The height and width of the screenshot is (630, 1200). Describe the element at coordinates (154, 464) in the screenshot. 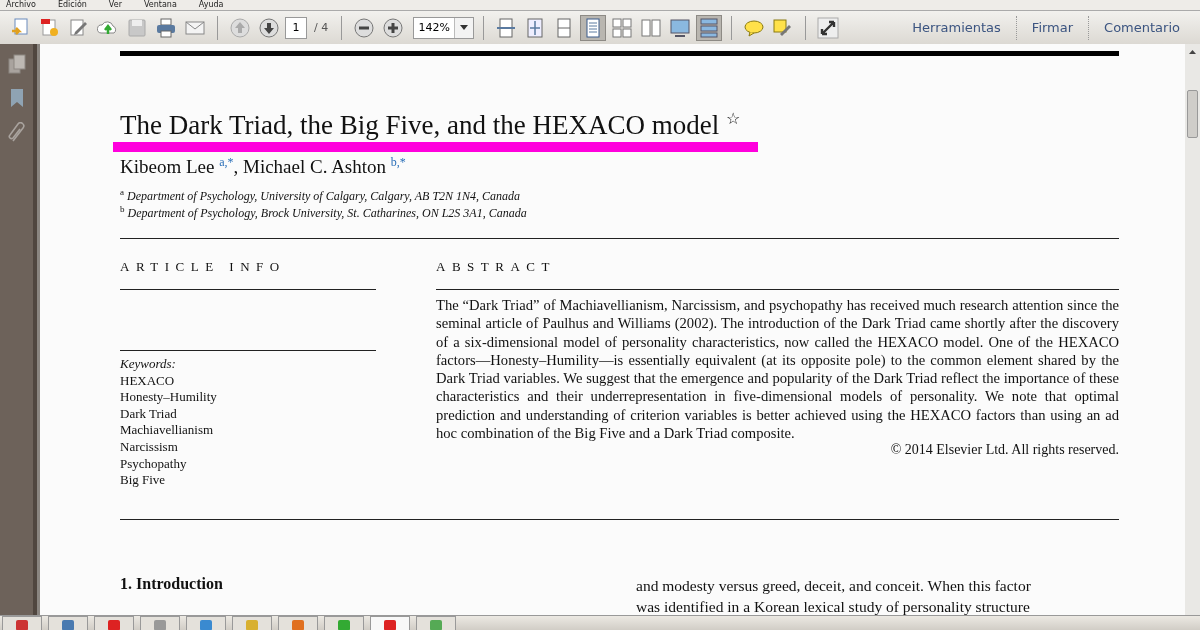

I see `keyword: Psychopathy` at that location.